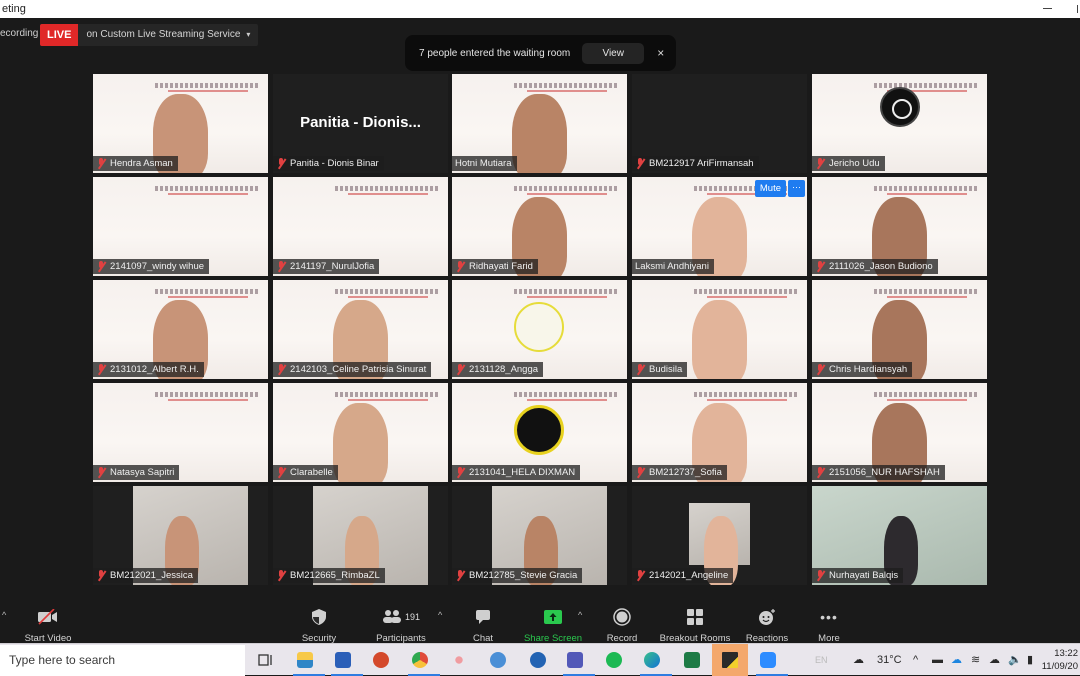 This screenshot has width=1080, height=676. What do you see at coordinates (424, 662) in the screenshot?
I see `chrome-icon` at bounding box center [424, 662].